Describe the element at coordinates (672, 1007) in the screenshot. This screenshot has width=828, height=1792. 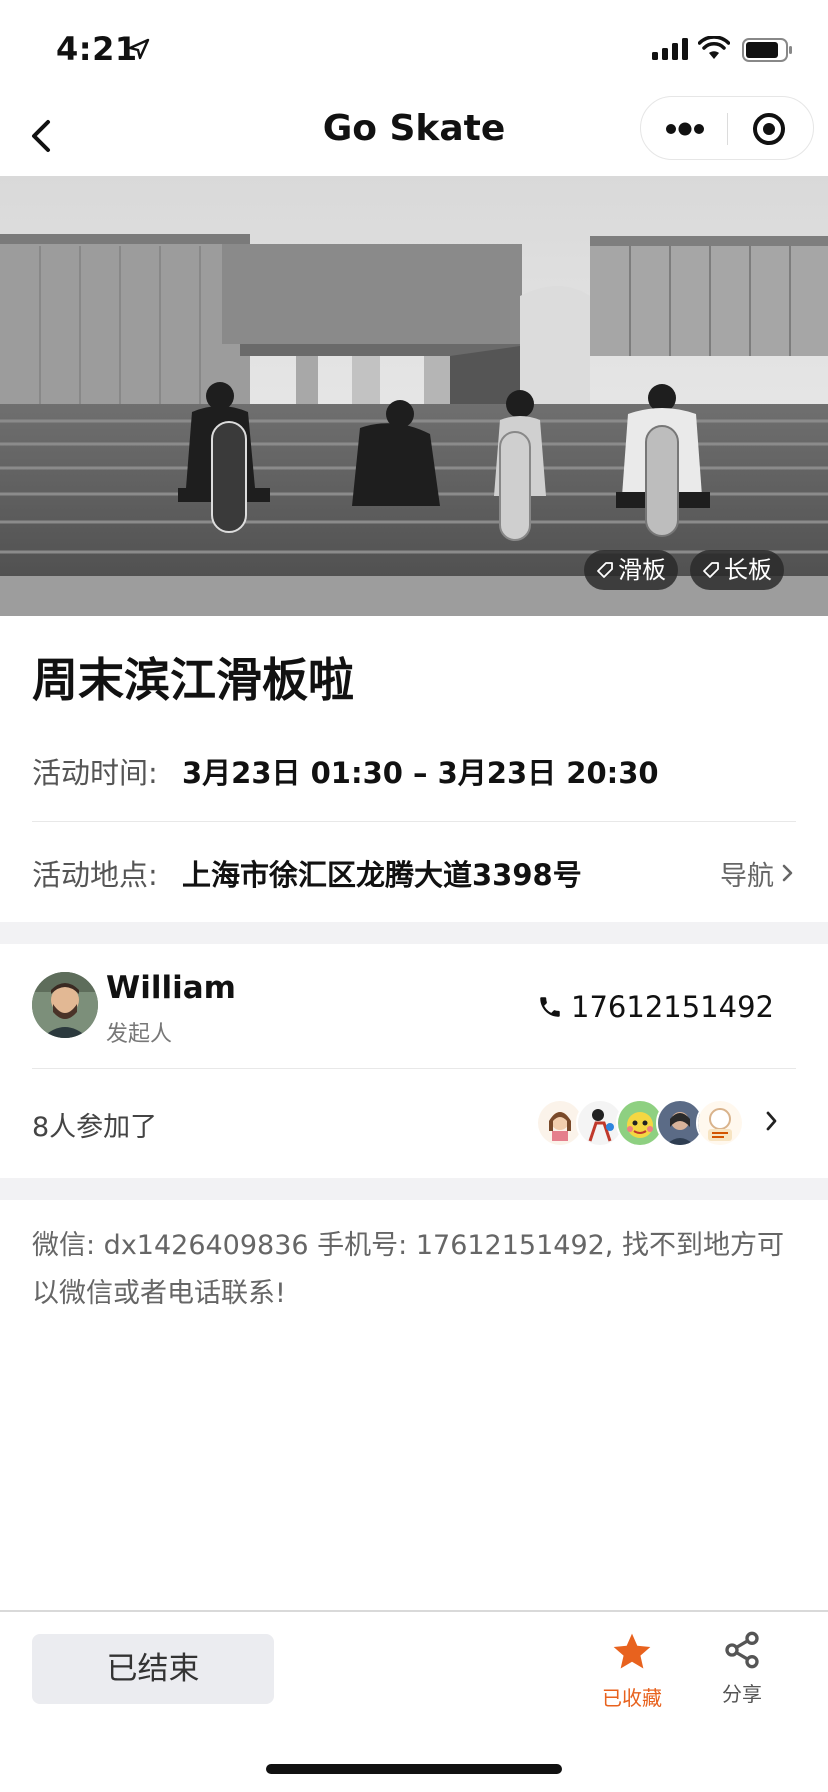
I see `organizer-phone-number: 17612151492` at that location.